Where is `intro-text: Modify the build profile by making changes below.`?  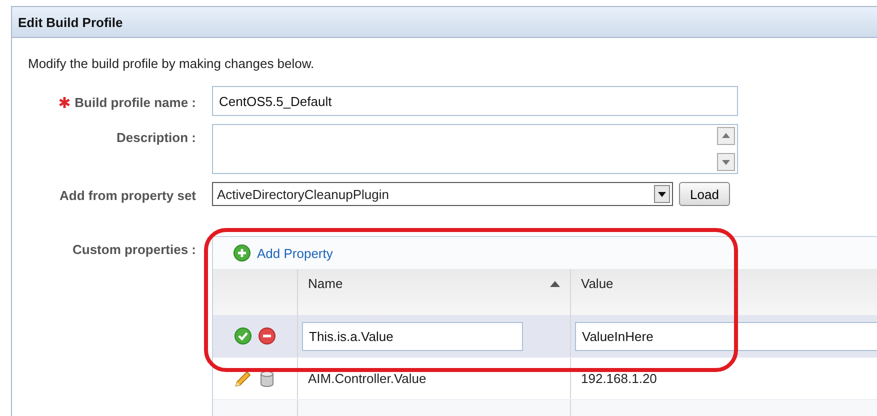 intro-text: Modify the build profile by making changes below. is located at coordinates (172, 63).